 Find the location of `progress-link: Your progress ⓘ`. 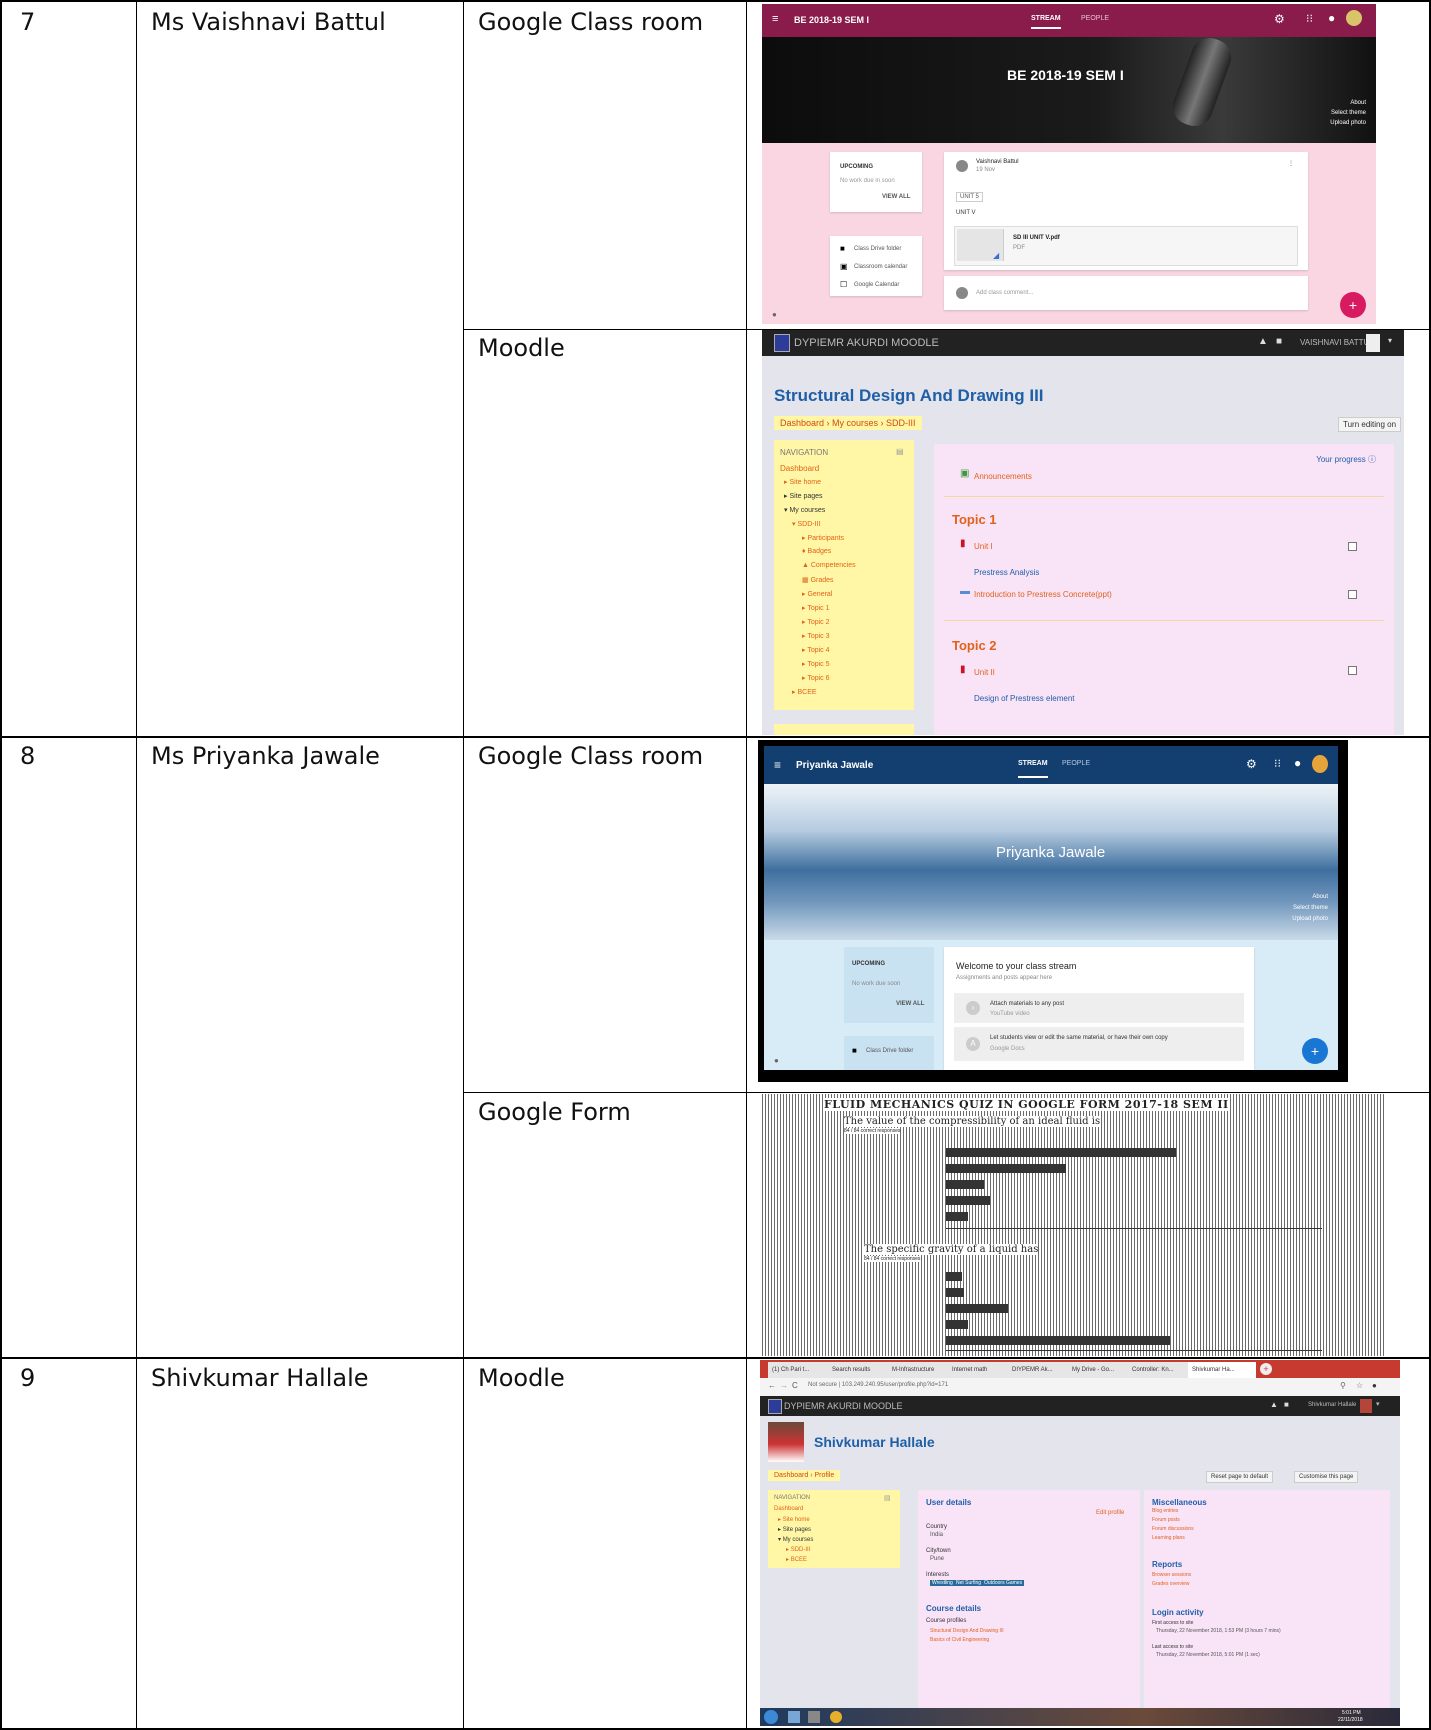

progress-link: Your progress ⓘ is located at coordinates (1346, 459).